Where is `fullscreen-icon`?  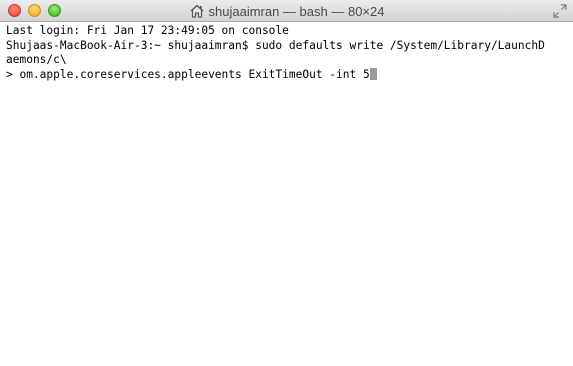 fullscreen-icon is located at coordinates (560, 11).